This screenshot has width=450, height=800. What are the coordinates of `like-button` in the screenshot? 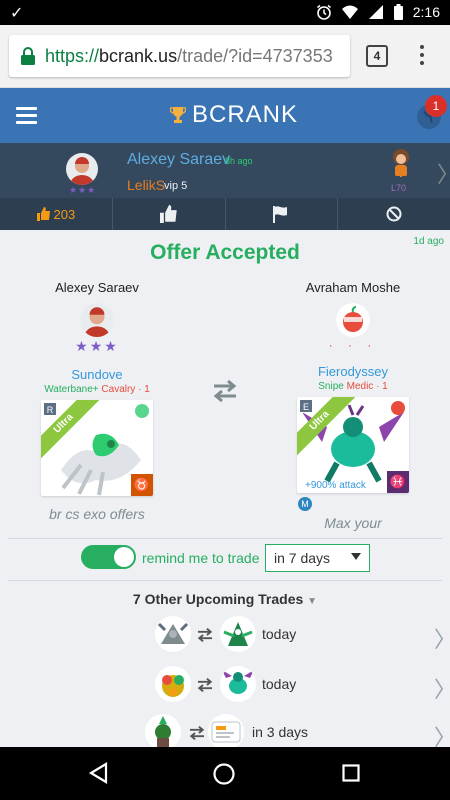 It's located at (169, 214).